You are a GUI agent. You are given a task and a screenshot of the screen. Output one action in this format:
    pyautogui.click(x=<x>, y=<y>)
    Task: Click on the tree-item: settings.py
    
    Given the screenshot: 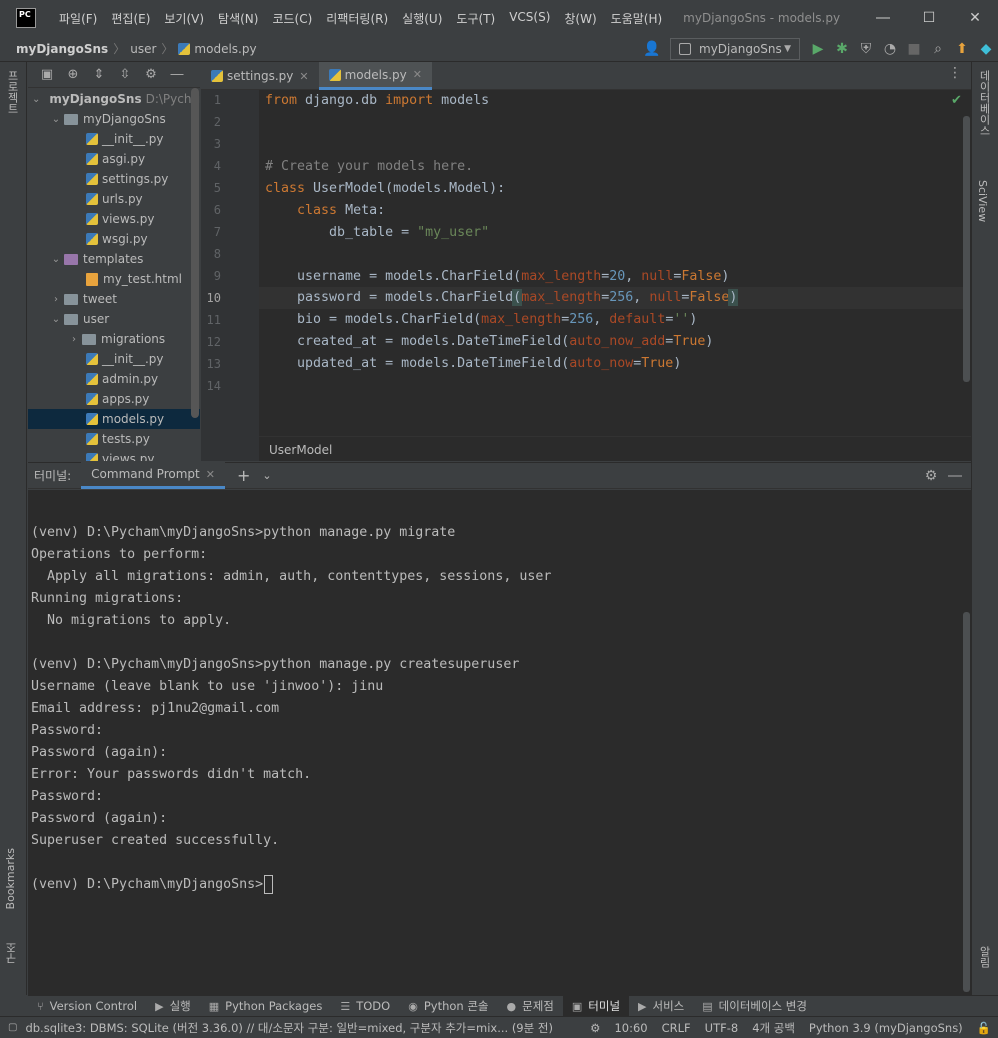 What is the action you would take?
    pyautogui.click(x=114, y=179)
    